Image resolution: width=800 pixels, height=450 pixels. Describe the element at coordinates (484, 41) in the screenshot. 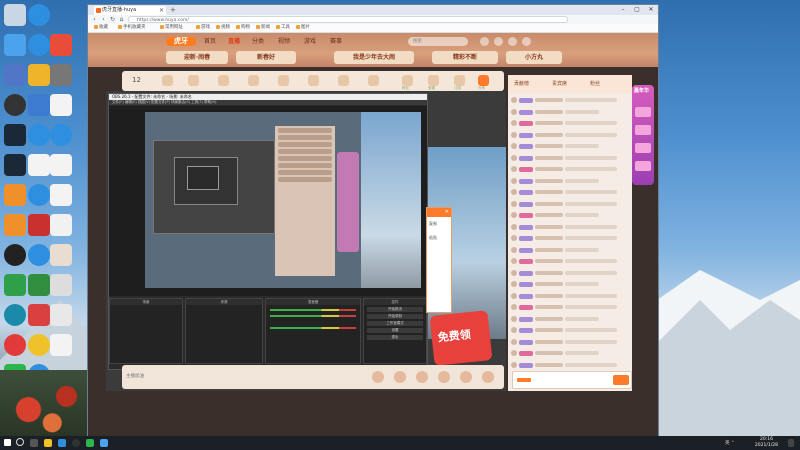

I see `history-icon` at that location.